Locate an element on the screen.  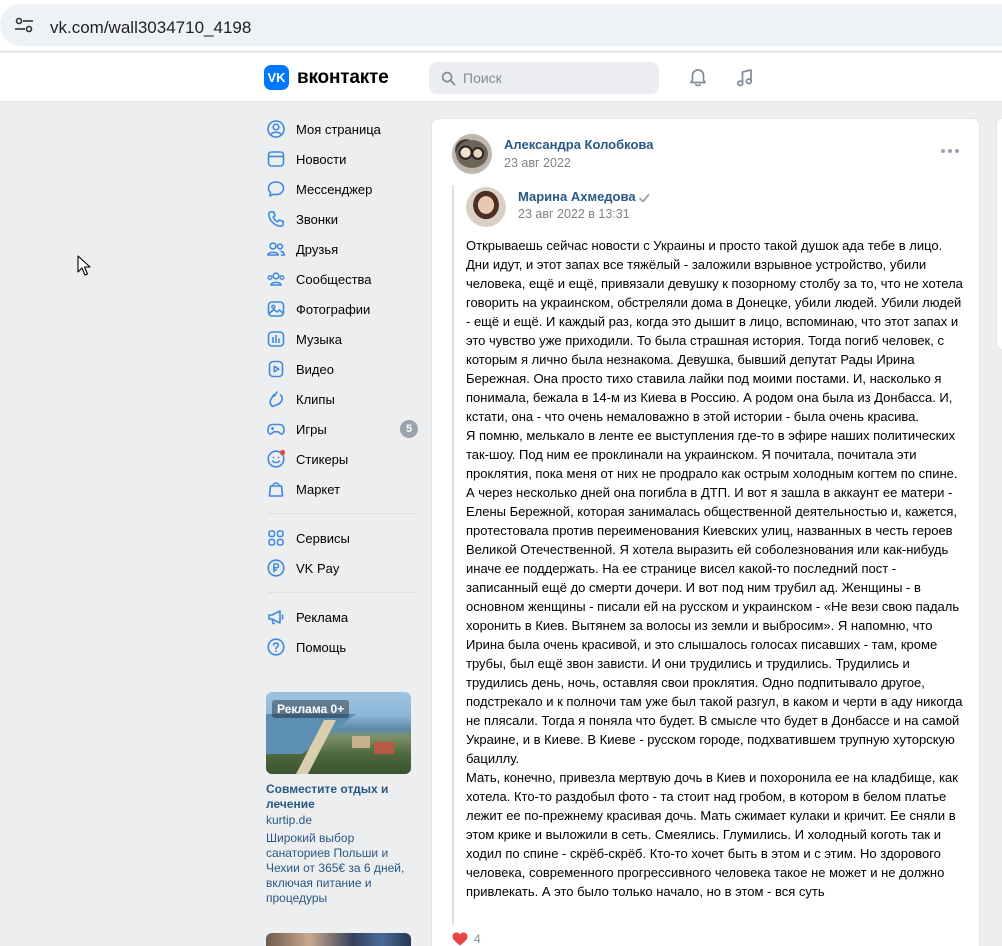
sidebar-item-communities: Сообщества is located at coordinates (342, 279).